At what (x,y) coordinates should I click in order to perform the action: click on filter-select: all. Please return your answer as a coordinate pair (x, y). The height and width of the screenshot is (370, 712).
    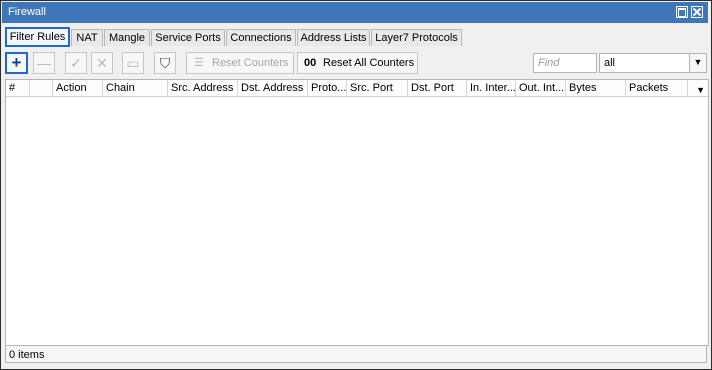
    Looking at the image, I should click on (645, 63).